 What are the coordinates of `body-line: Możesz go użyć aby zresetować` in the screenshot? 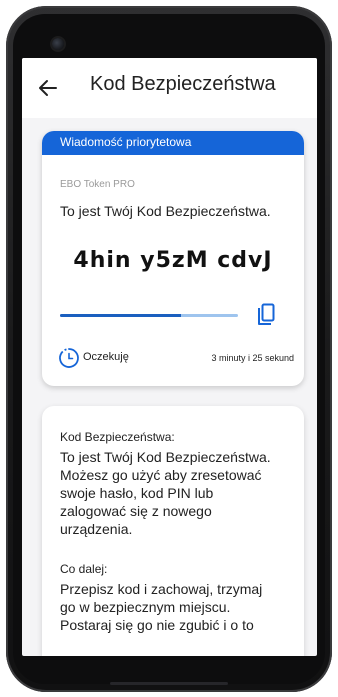 It's located at (161, 475).